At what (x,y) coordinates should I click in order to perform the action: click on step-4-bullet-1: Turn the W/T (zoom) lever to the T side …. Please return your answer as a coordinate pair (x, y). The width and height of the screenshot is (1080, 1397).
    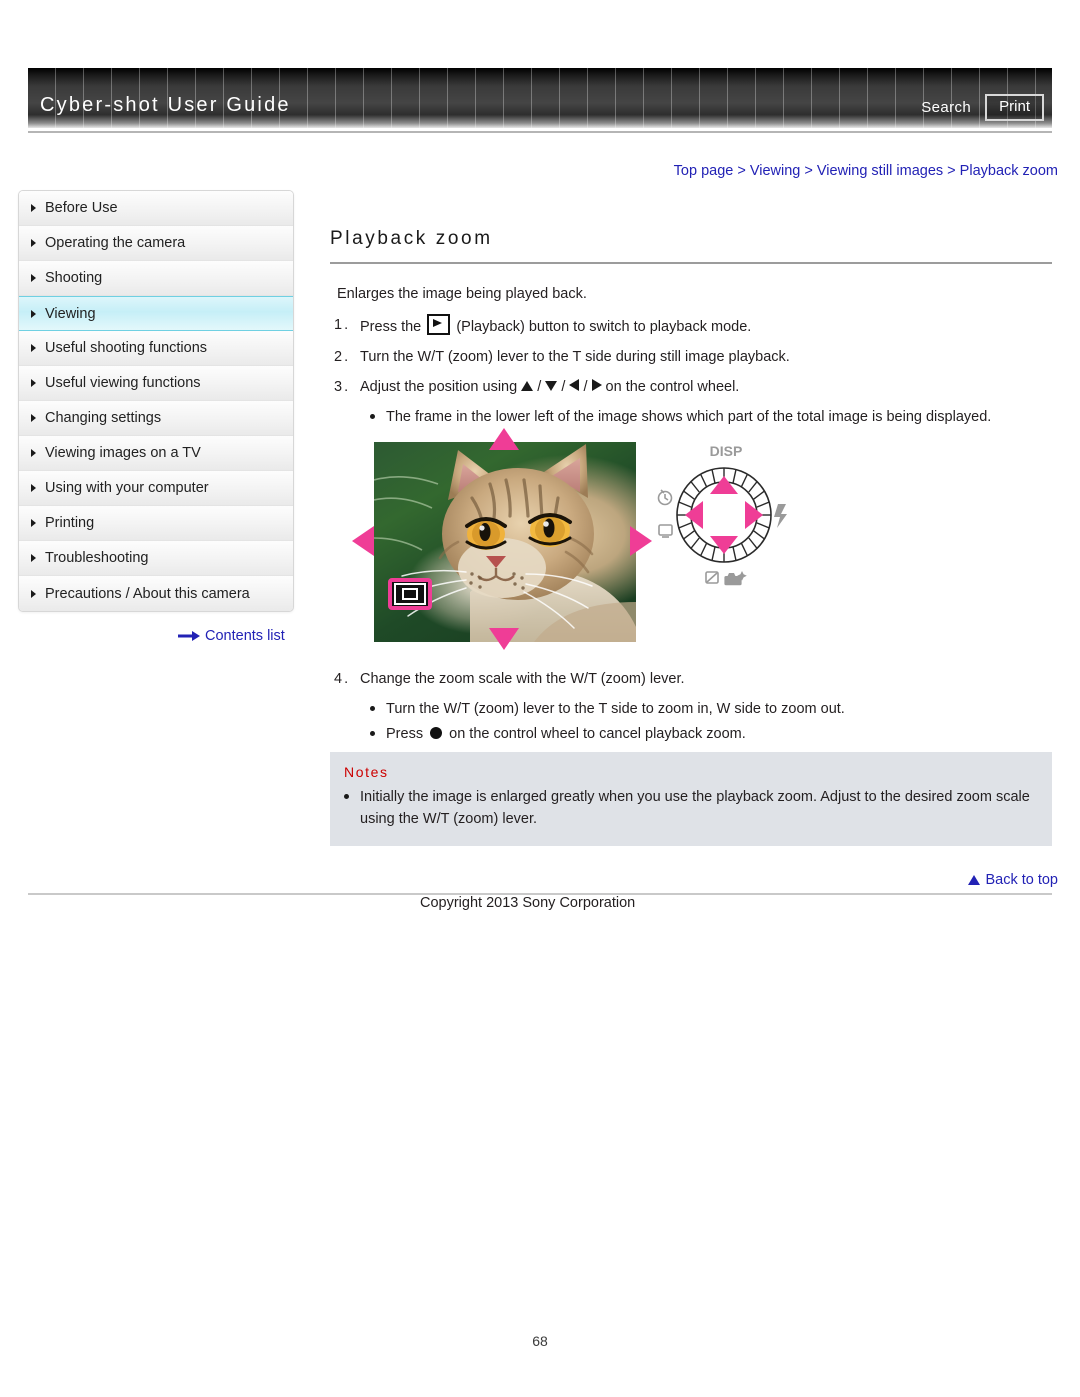
    Looking at the image, I should click on (693, 709).